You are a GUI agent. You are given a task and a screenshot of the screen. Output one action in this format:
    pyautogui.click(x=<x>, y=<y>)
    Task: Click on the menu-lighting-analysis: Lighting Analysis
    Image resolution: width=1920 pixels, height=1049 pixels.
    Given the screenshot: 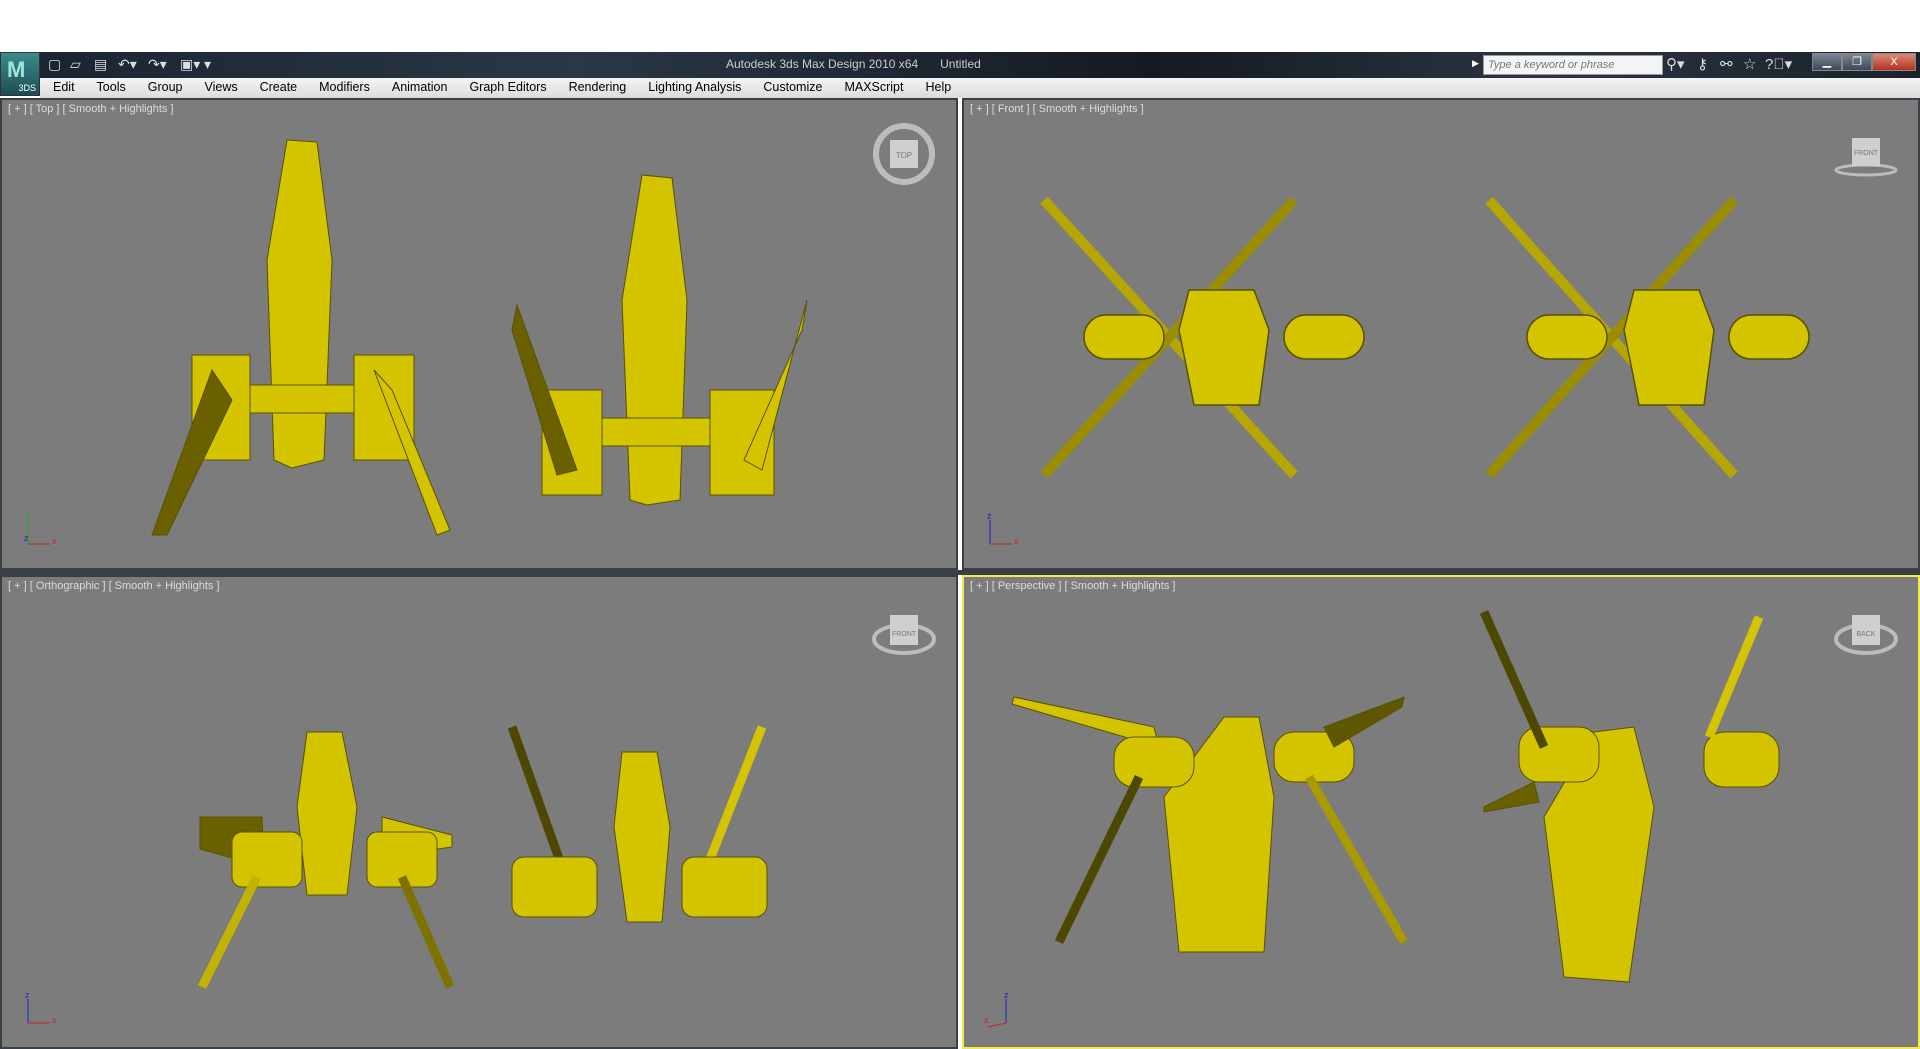 What is the action you would take?
    pyautogui.click(x=692, y=88)
    